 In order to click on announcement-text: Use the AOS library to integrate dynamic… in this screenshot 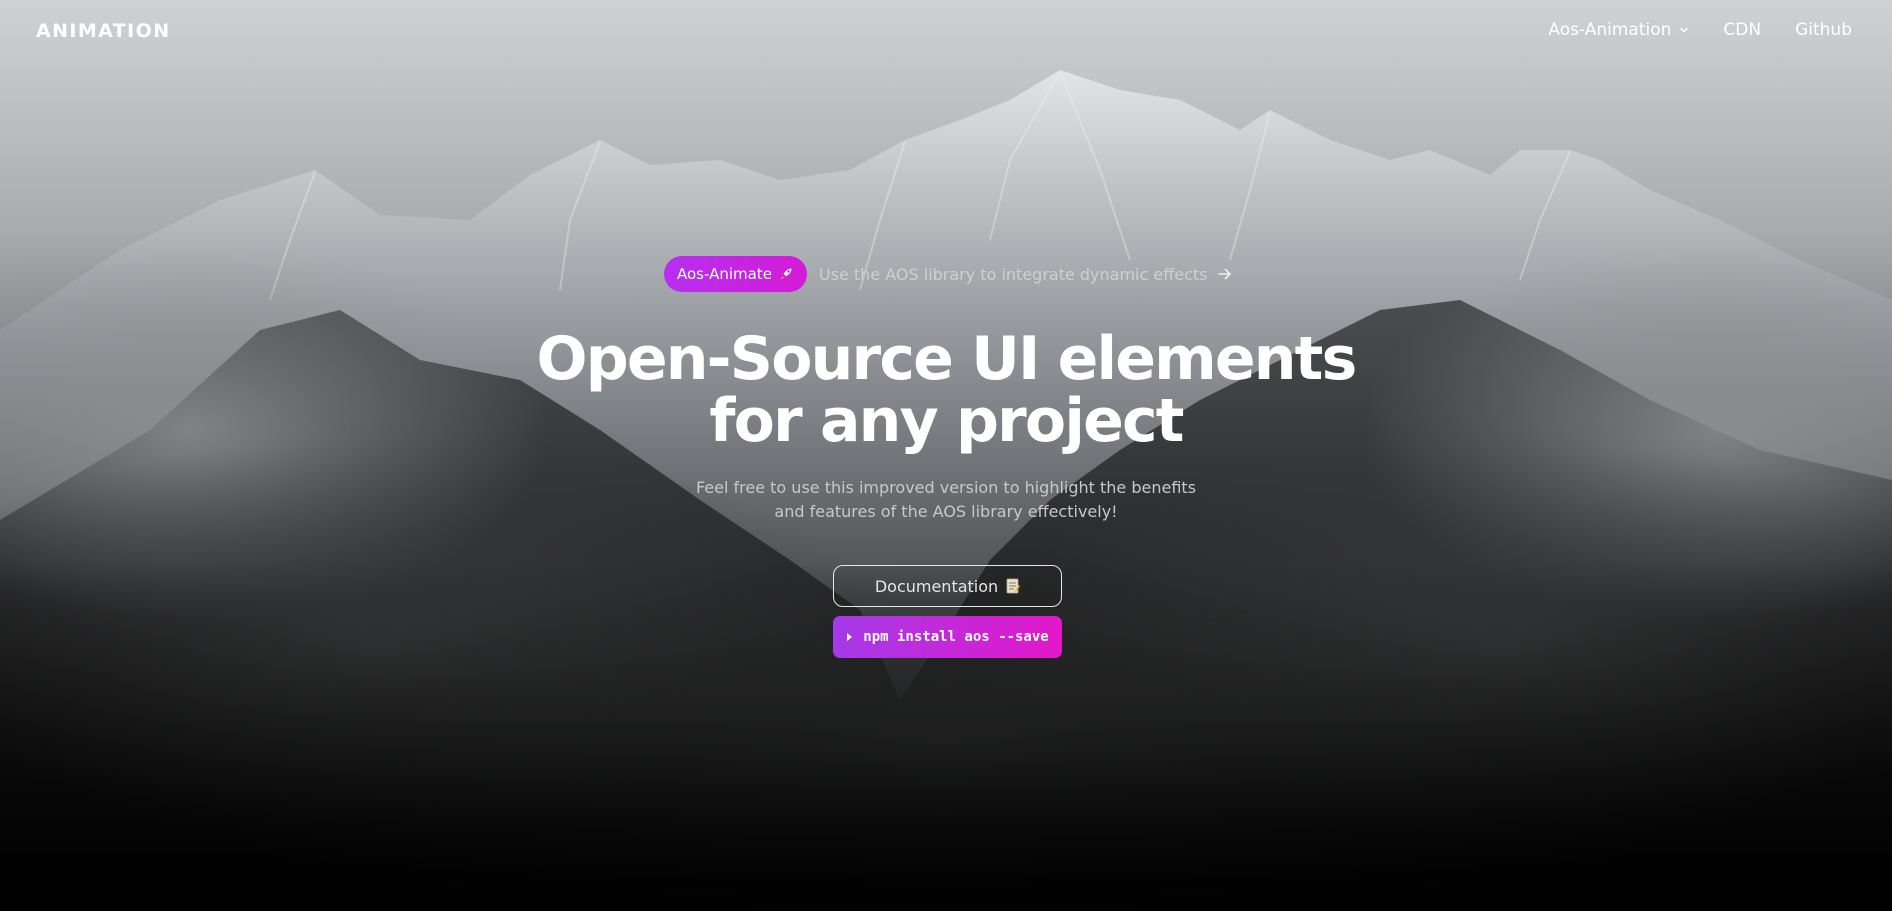, I will do `click(1013, 274)`.